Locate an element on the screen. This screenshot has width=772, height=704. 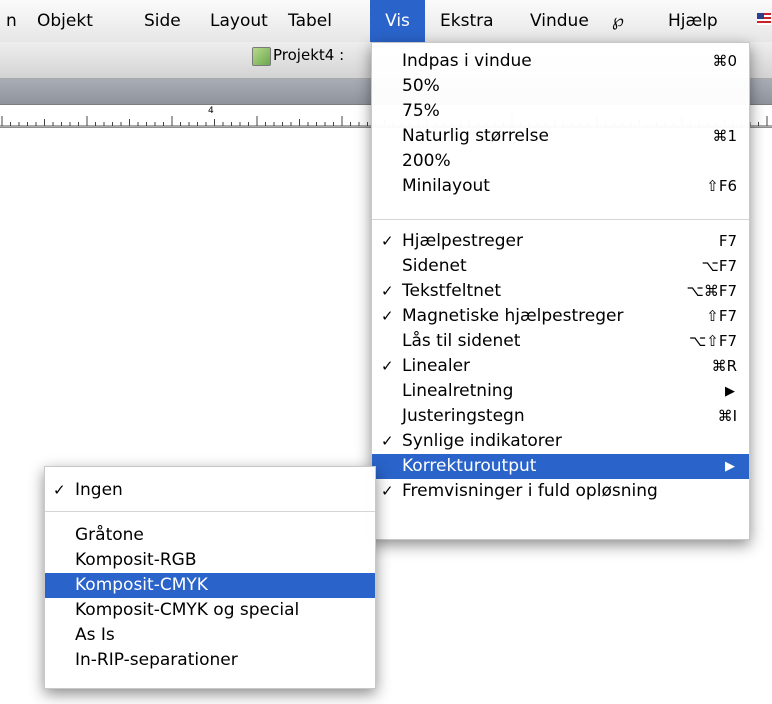
menu-item-label: Tekstfeltnet is located at coordinates (452, 291).